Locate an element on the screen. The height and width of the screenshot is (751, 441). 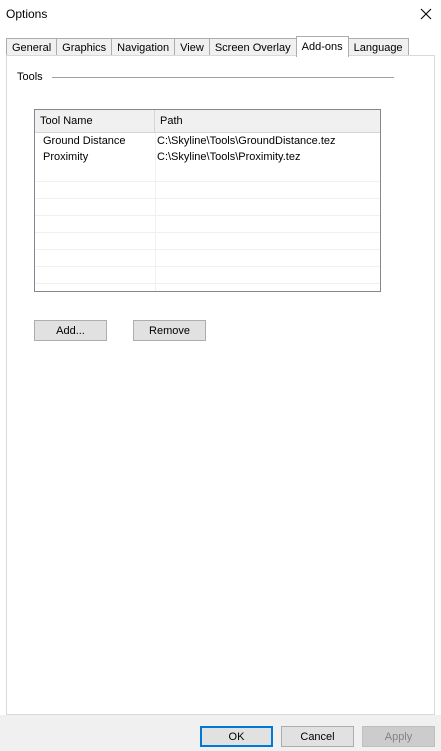
tab-navigation: Navigation is located at coordinates (143, 47).